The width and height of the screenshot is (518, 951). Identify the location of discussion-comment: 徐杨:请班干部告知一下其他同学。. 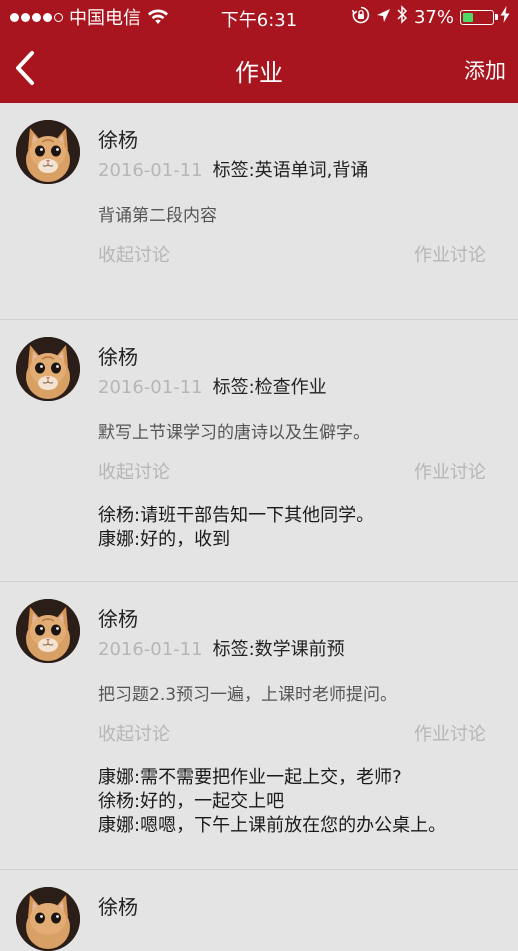
(236, 515).